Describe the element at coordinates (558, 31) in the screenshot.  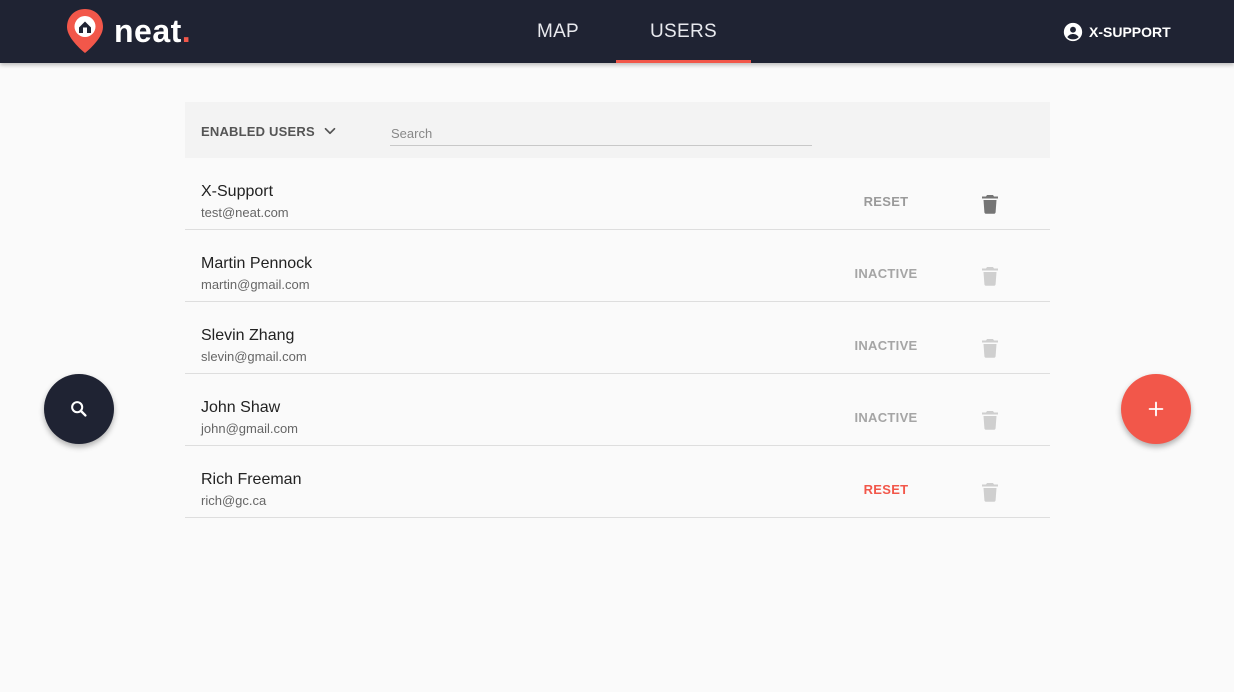
I see `tab-map: MAP` at that location.